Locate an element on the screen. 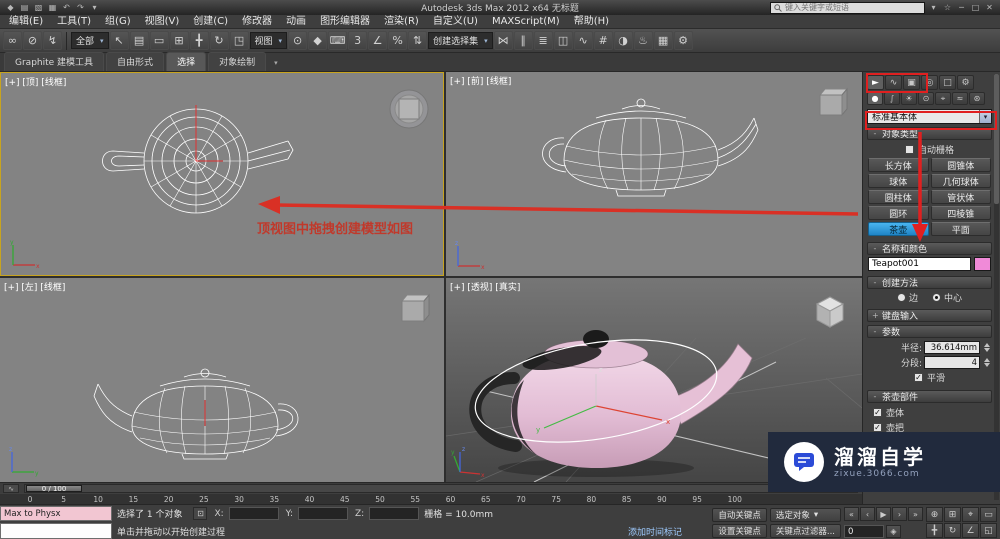 This screenshot has width=1000, height=539. menu-item: MAXScript(M) is located at coordinates (526, 22).